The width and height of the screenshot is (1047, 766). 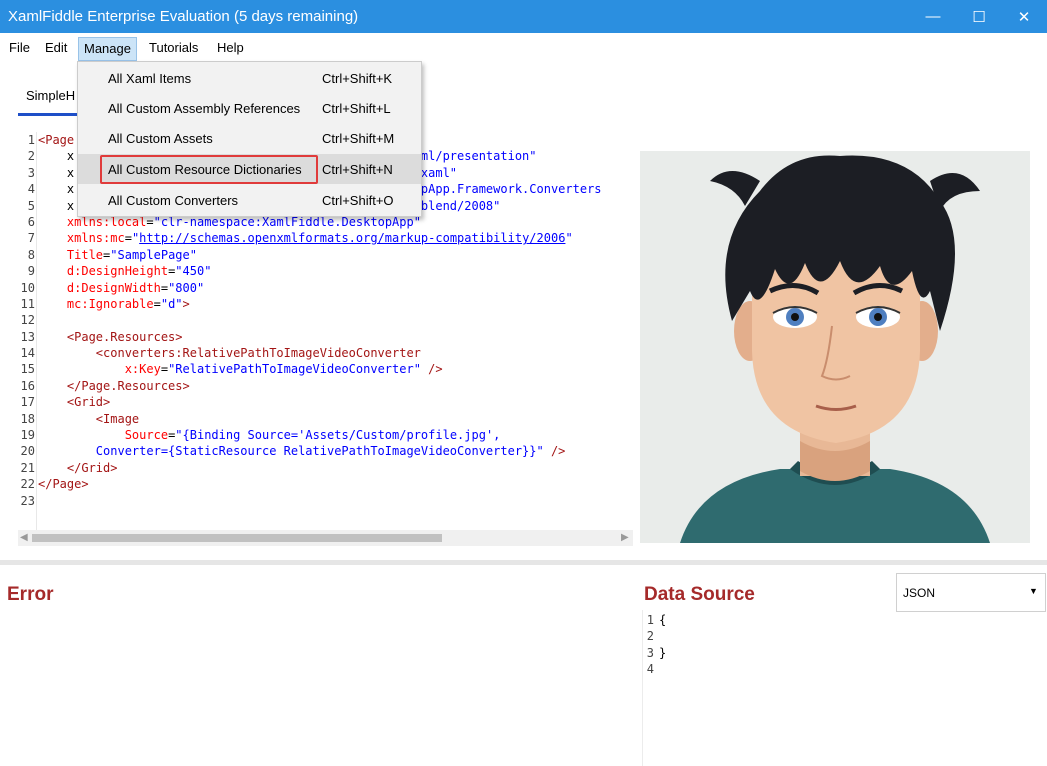 What do you see at coordinates (625, 537) in the screenshot?
I see `scroll-right-icon: ▶` at bounding box center [625, 537].